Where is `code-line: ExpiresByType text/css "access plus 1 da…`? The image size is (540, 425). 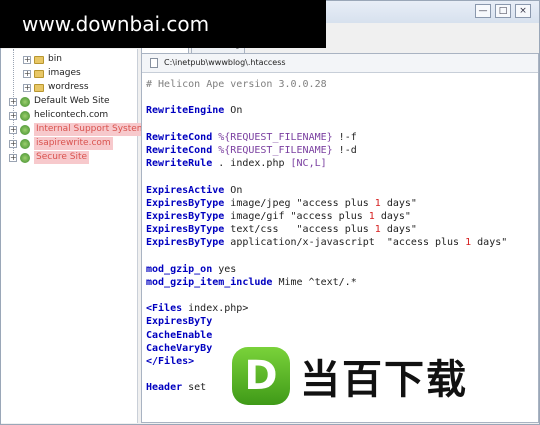
code-line: ExpiresByType text/css "access plus 1 da… is located at coordinates (281, 230).